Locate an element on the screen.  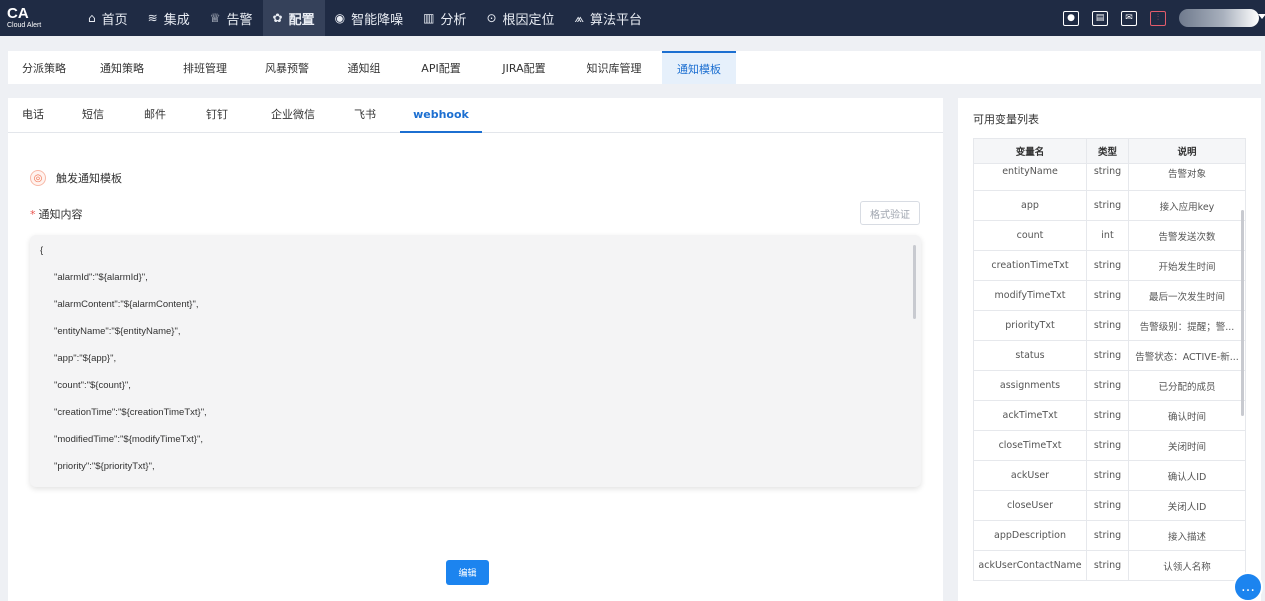
var-desc-cell: 最后一次发生时间 is located at coordinates (1187, 295).